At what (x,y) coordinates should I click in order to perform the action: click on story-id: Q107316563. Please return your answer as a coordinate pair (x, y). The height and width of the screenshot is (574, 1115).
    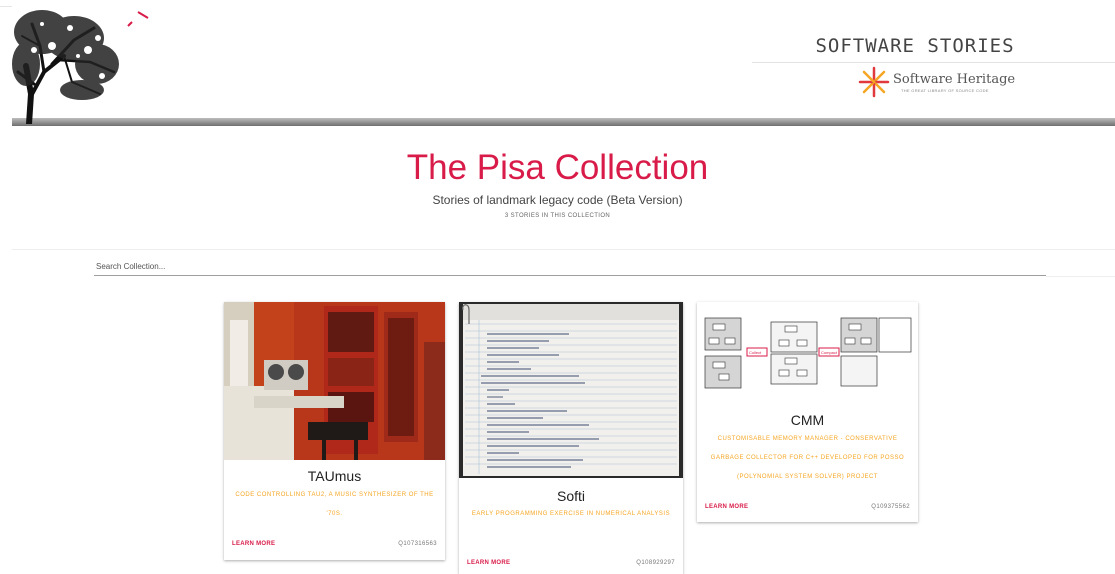
    Looking at the image, I should click on (417, 544).